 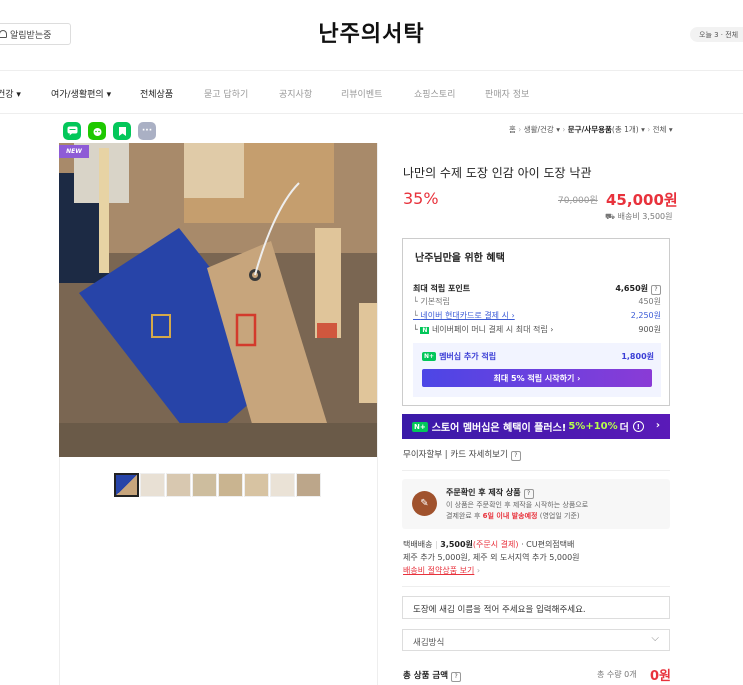 I want to click on shipping-saver-link: 배송비 절약상품 보기, so click(x=438, y=570).